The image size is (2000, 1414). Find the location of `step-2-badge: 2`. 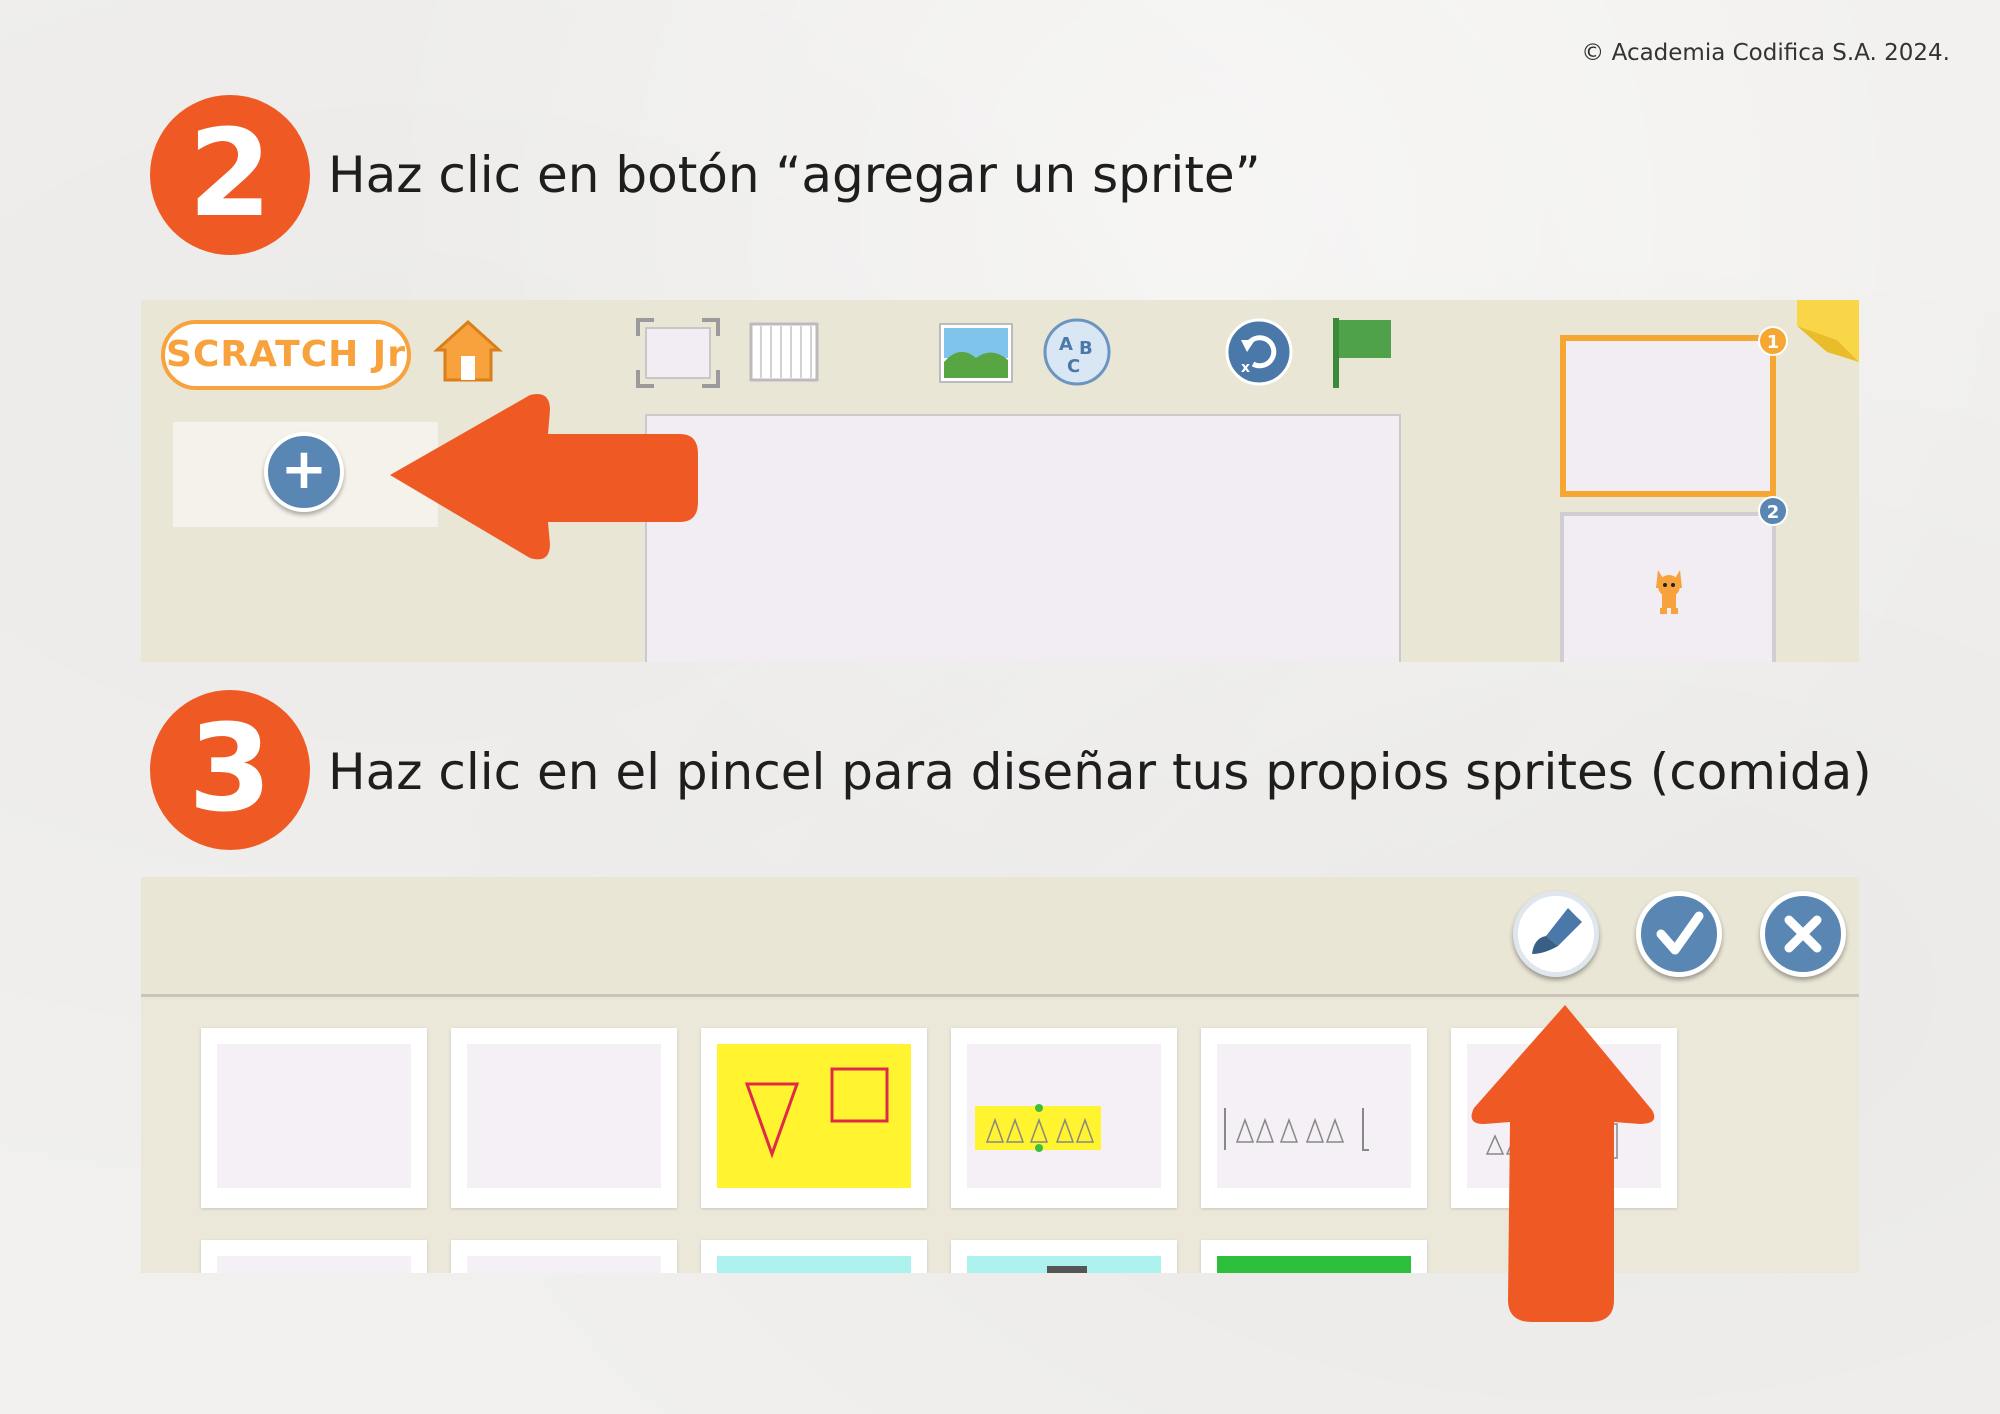

step-2-badge: 2 is located at coordinates (230, 175).